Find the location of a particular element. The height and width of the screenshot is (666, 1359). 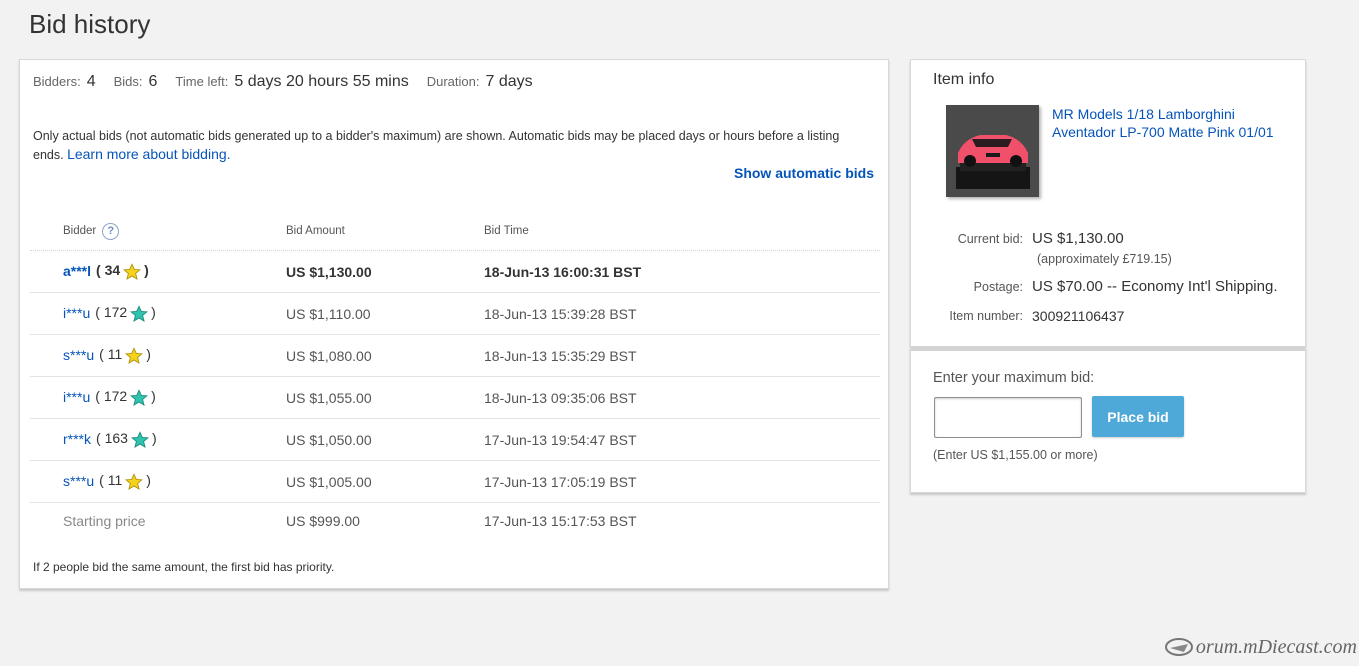

bid-amount: US $1,050.00 is located at coordinates (329, 439).